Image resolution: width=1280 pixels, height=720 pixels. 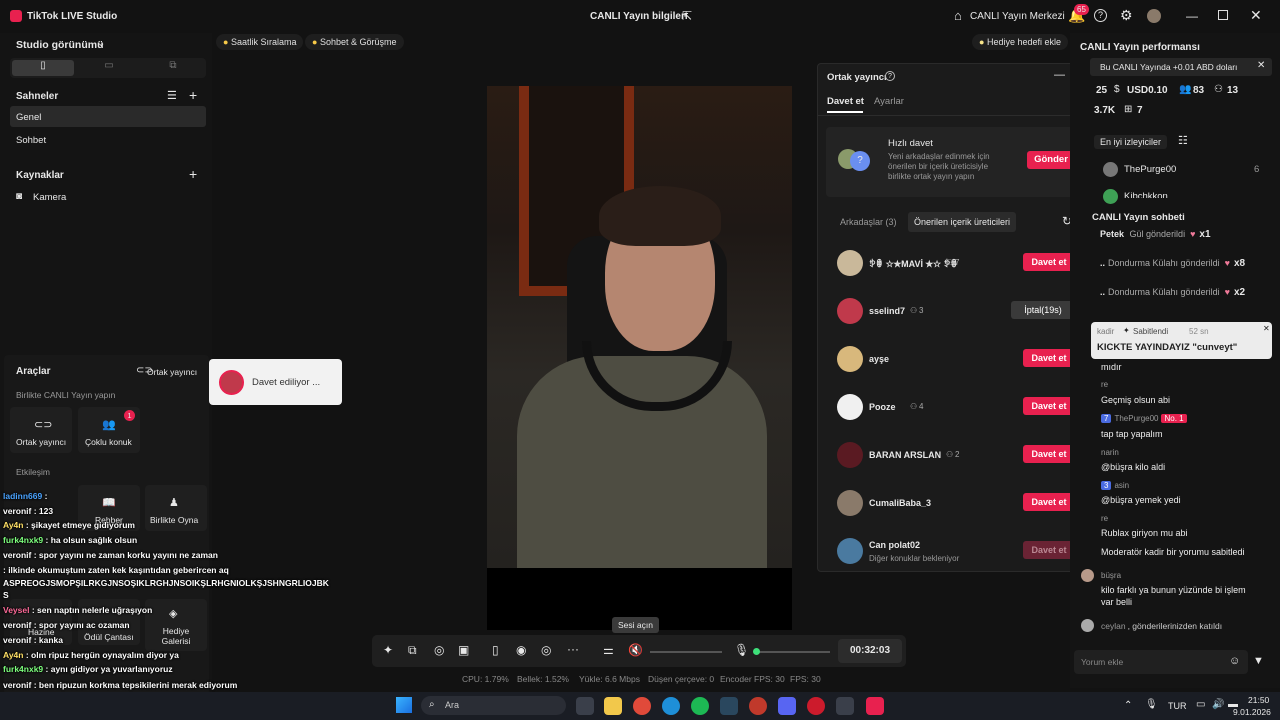 I want to click on emoji-icon: ☺, so click(x=1234, y=661).